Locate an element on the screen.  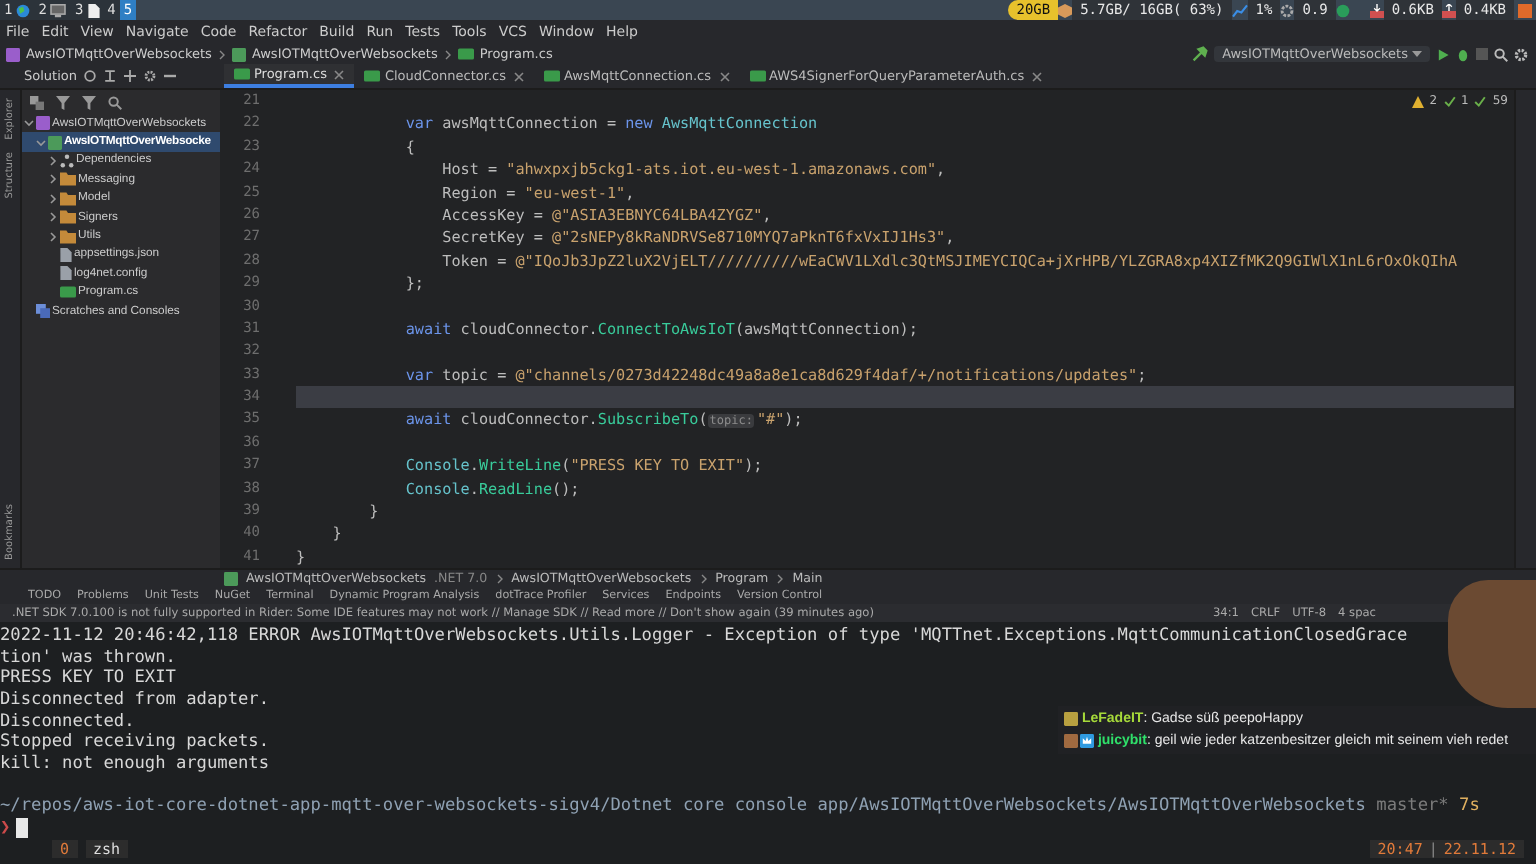
terminal-line: Disconnected from adapter. is located at coordinates (135, 701).